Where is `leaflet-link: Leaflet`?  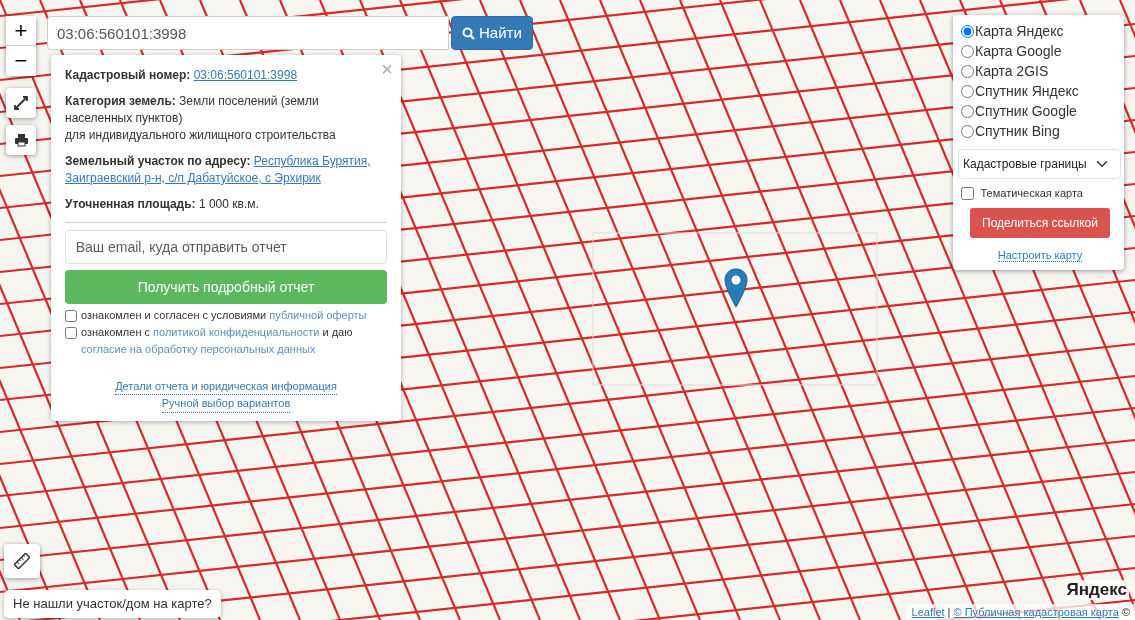
leaflet-link: Leaflet is located at coordinates (928, 611).